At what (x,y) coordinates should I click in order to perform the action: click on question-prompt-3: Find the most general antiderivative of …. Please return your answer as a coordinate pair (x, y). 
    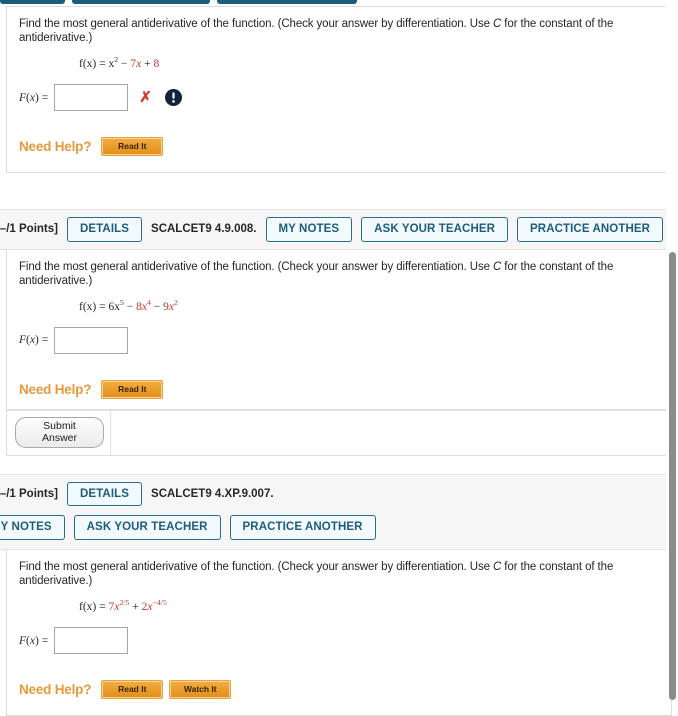
    Looking at the image, I should click on (339, 574).